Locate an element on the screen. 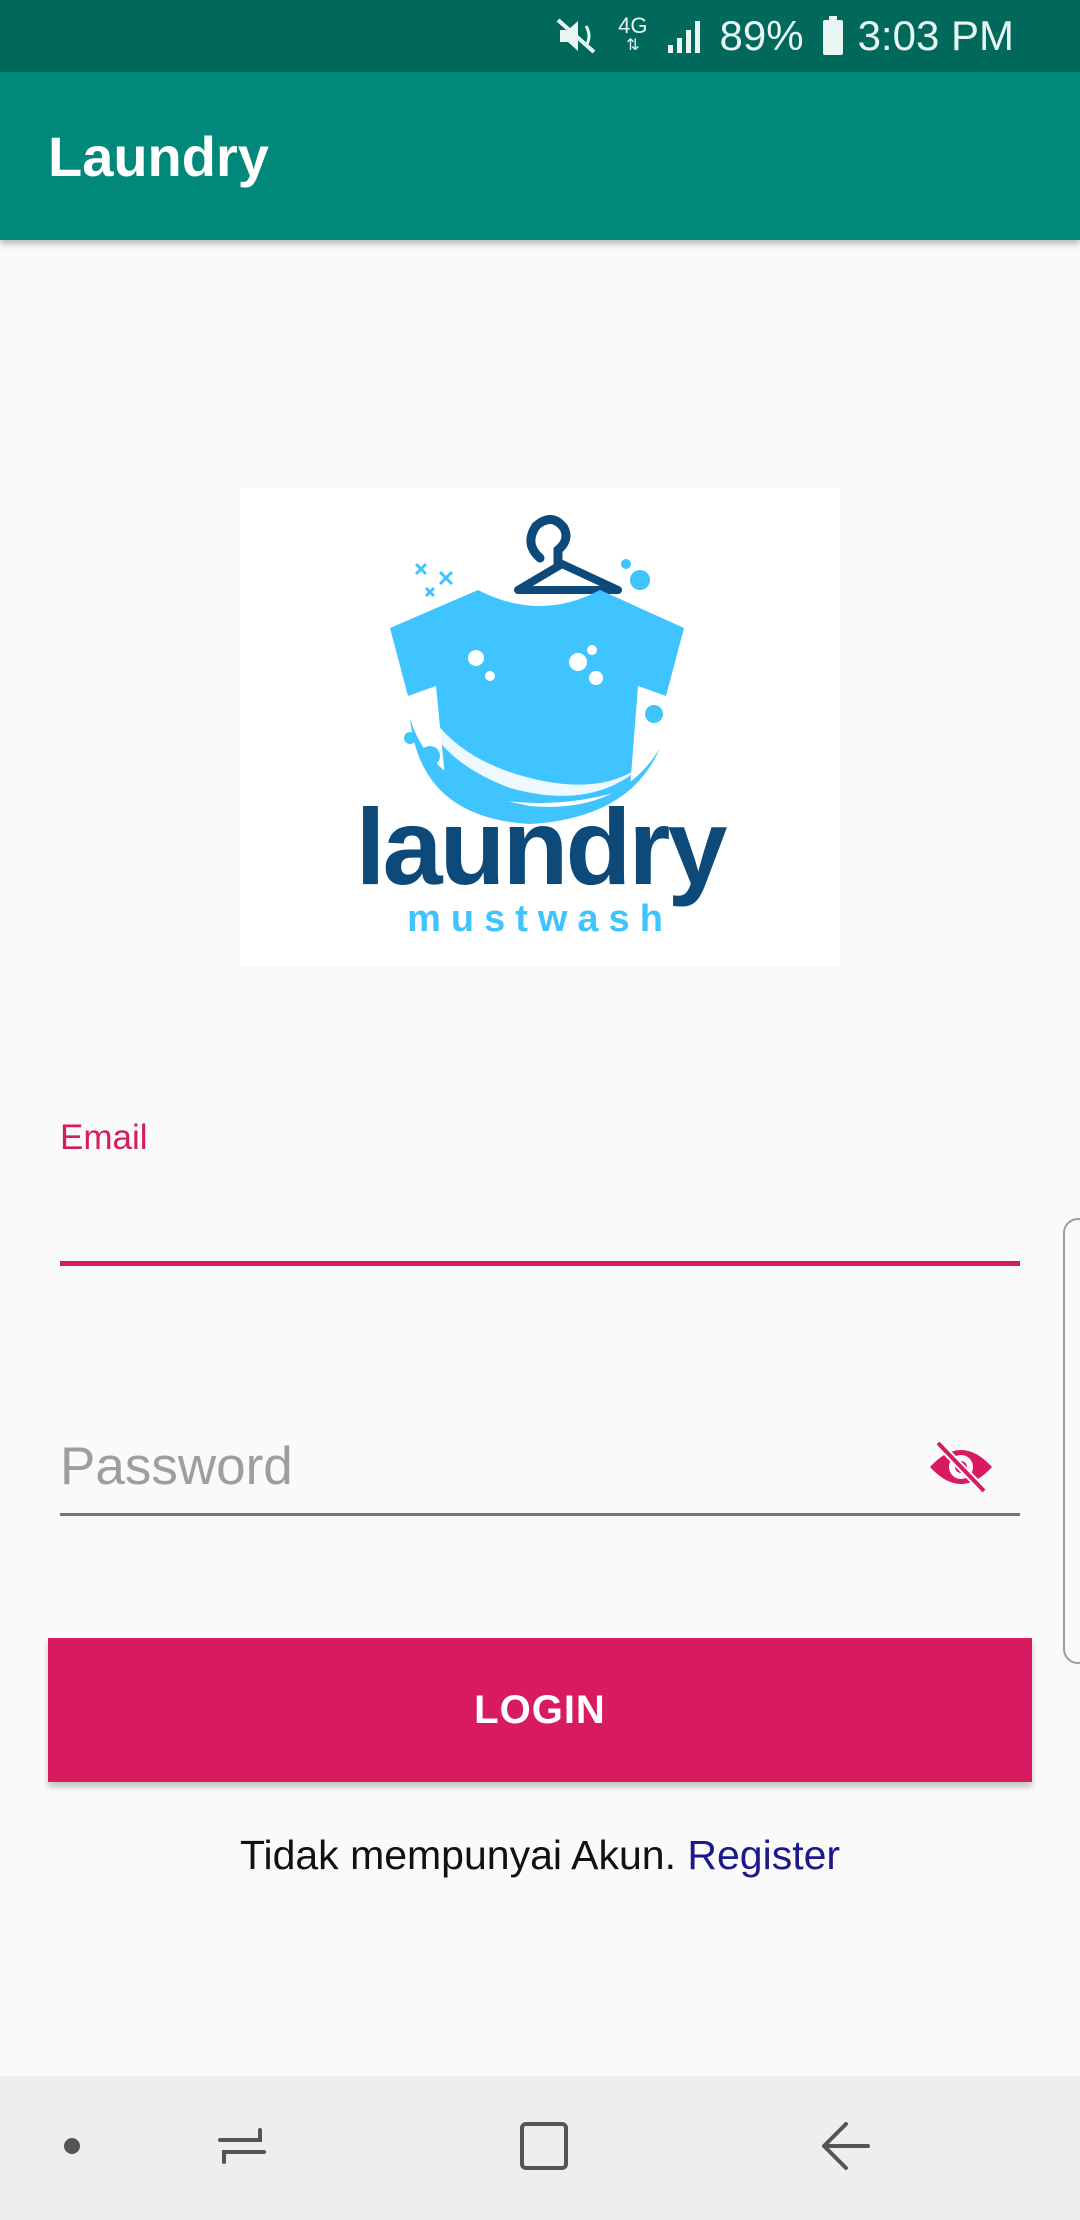  status-time: 3:03 PM is located at coordinates (935, 35).